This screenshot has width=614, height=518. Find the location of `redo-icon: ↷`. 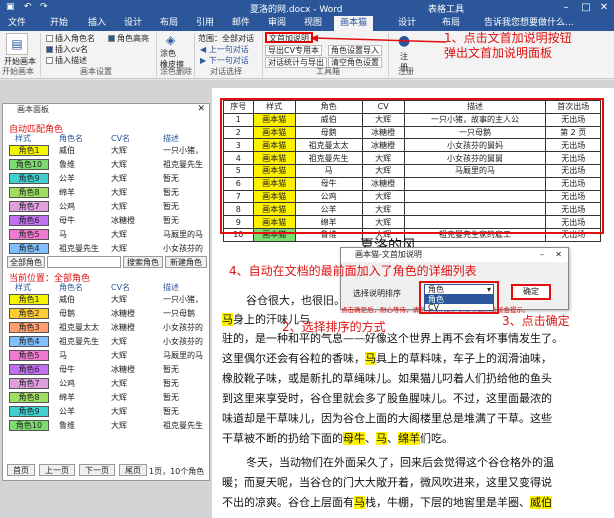

redo-icon: ↷ is located at coordinates (44, 7).